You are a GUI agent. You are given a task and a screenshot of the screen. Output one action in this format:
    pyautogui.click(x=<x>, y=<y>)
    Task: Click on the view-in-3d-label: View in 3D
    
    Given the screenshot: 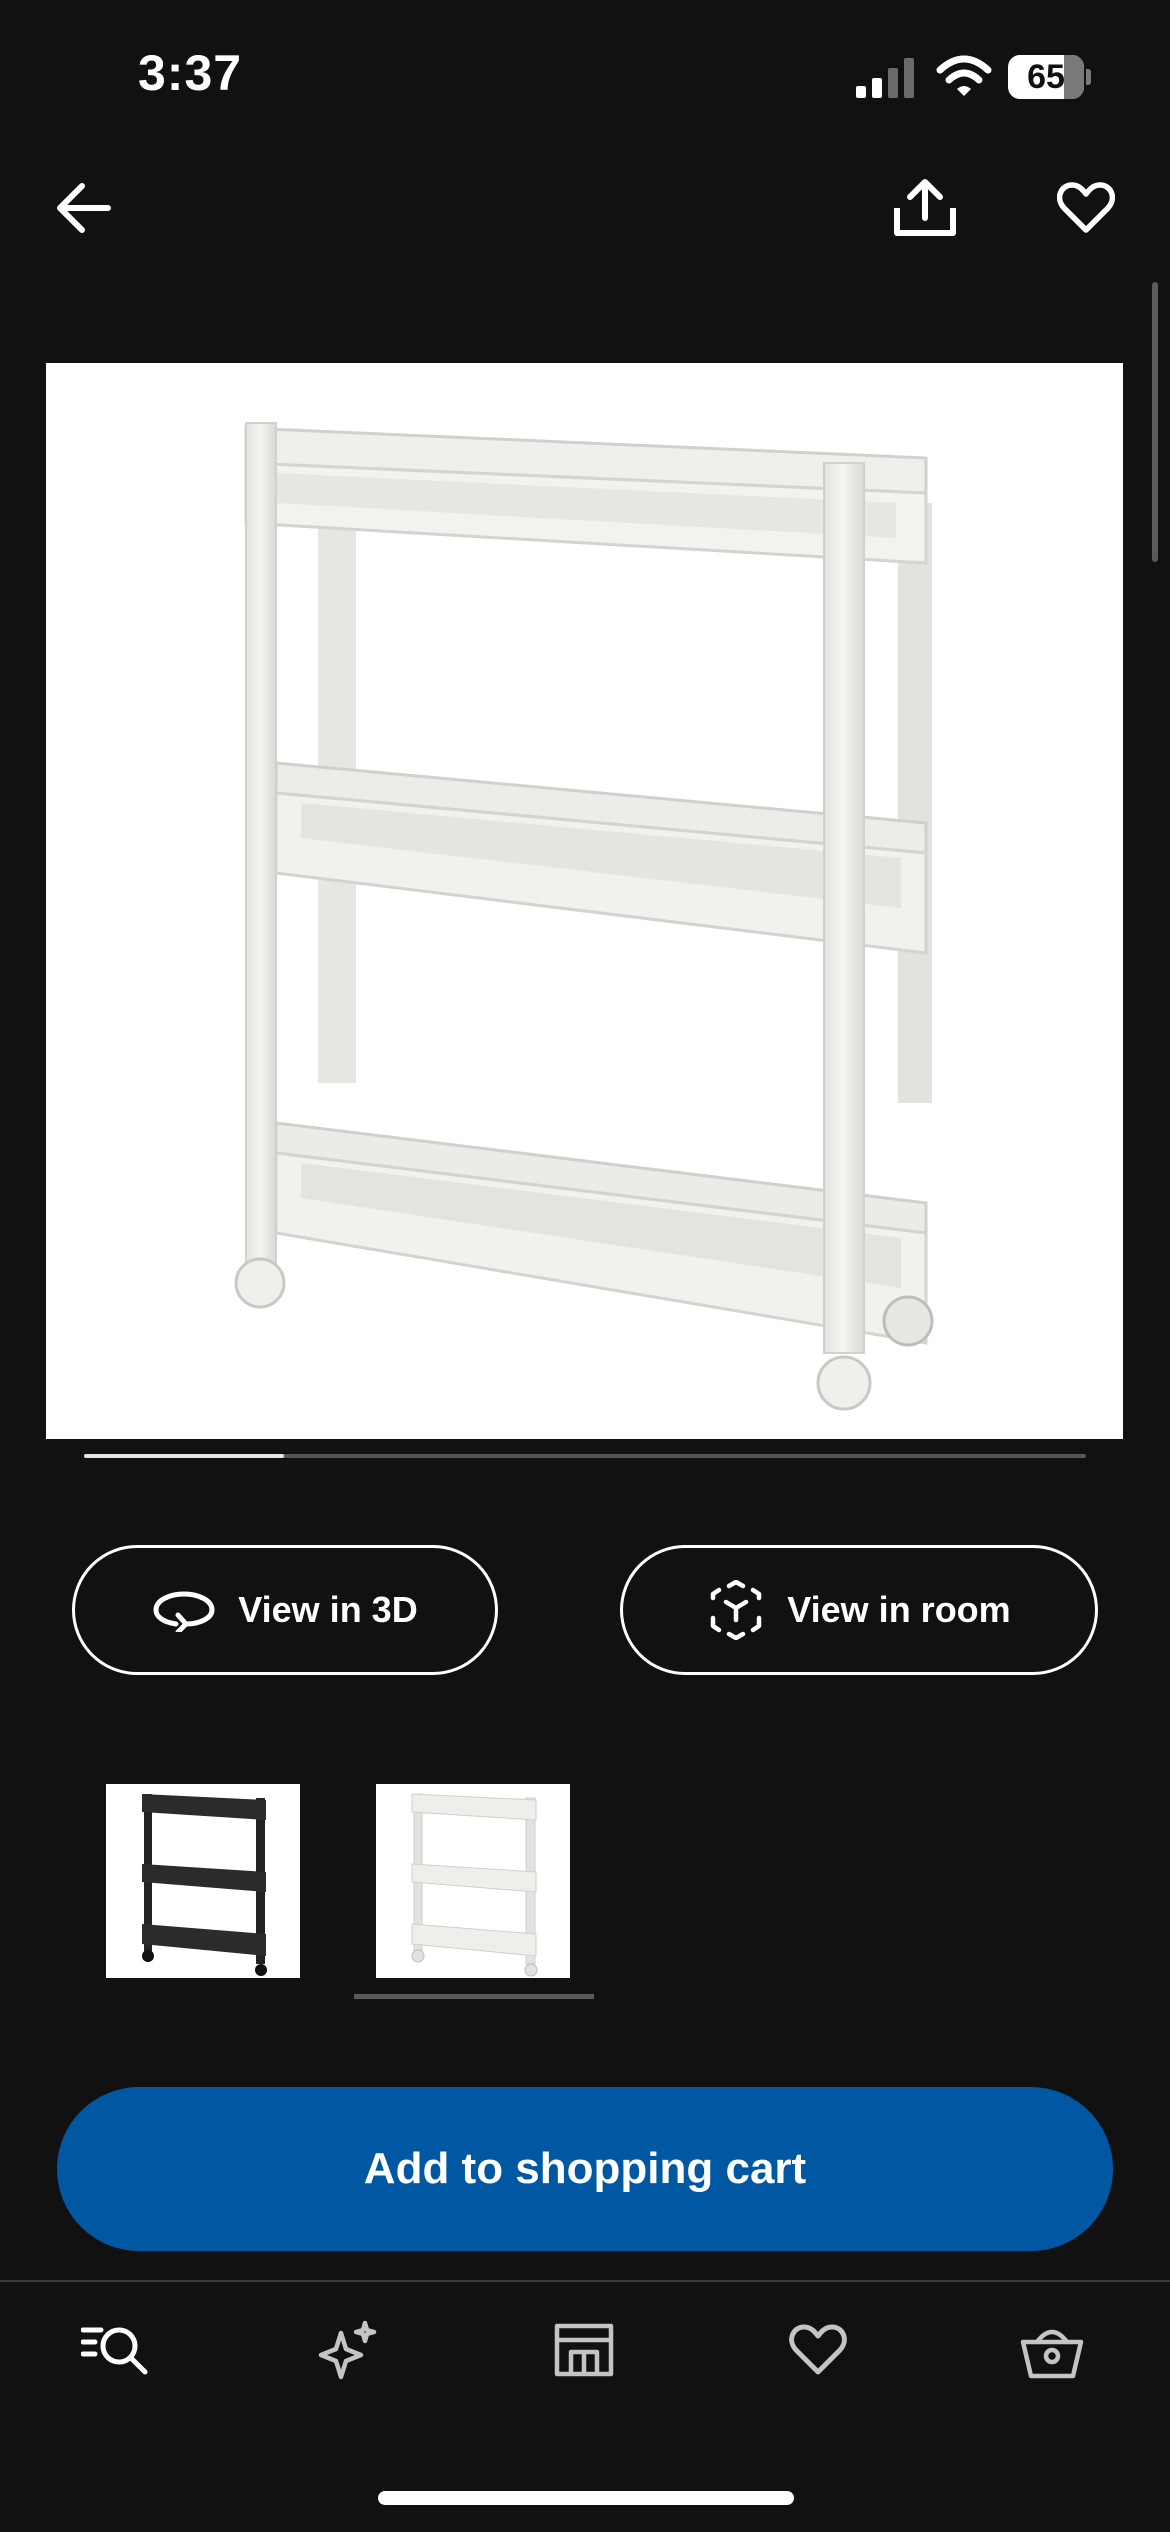 What is the action you would take?
    pyautogui.click(x=328, y=1609)
    